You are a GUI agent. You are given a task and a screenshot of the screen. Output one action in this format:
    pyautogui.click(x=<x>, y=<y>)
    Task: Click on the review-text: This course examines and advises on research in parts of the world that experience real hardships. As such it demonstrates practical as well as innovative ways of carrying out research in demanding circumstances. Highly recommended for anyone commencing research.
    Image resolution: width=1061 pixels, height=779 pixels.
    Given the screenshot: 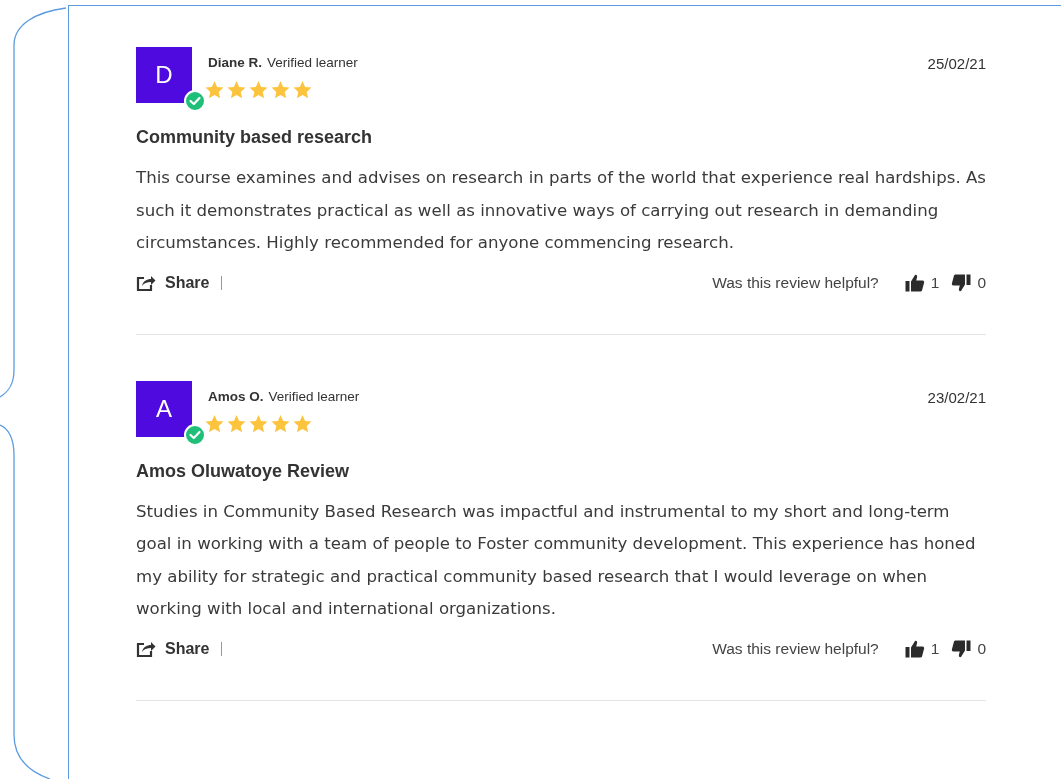 What is the action you would take?
    pyautogui.click(x=561, y=210)
    